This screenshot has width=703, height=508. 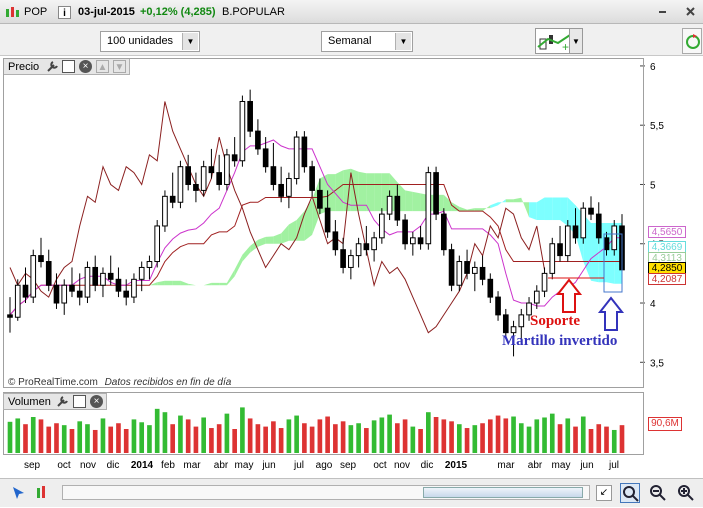 What do you see at coordinates (653, 67) in the screenshot?
I see `y-tick-label: 6` at bounding box center [653, 67].